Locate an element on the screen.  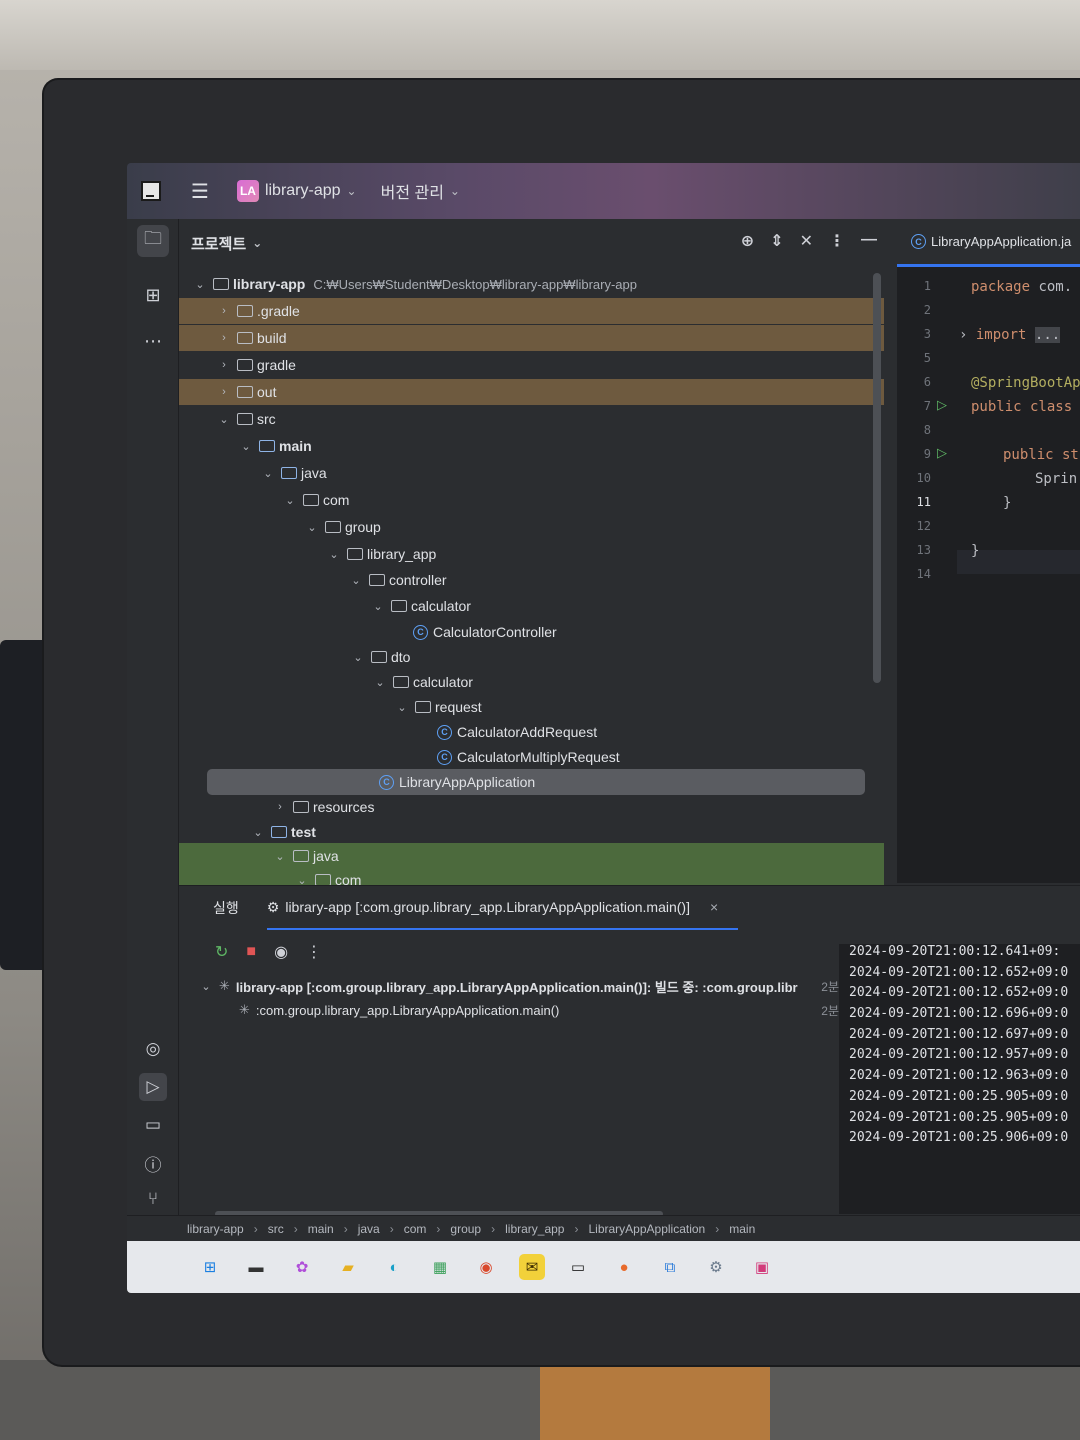
tree-row: ⌄ main is located at coordinates (531, 446).